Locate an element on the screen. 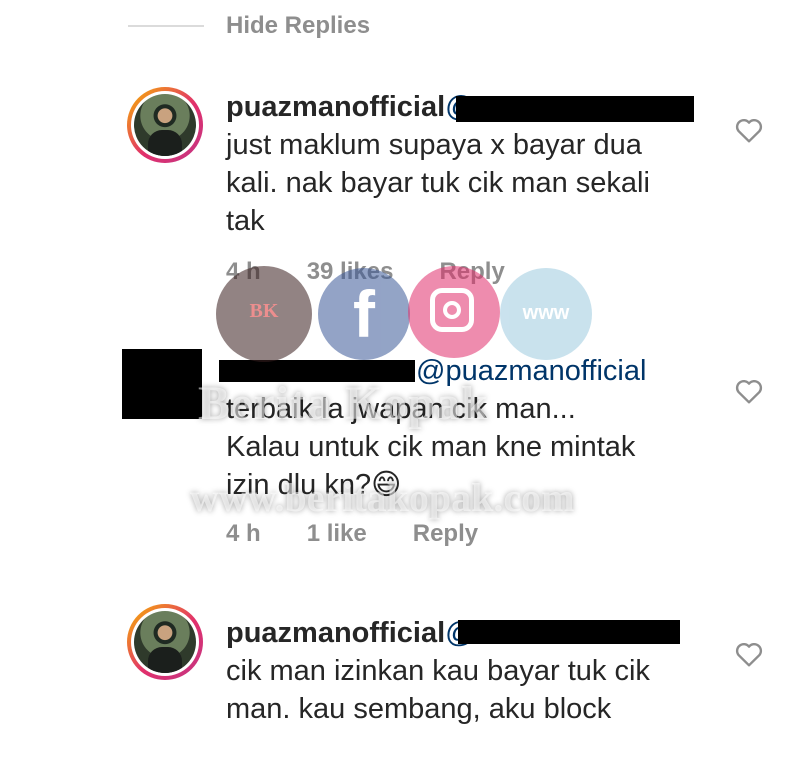 Image resolution: width=800 pixels, height=764 pixels. comment-text-line: cik man izinkan kau bayar tuk cik is located at coordinates (438, 671).